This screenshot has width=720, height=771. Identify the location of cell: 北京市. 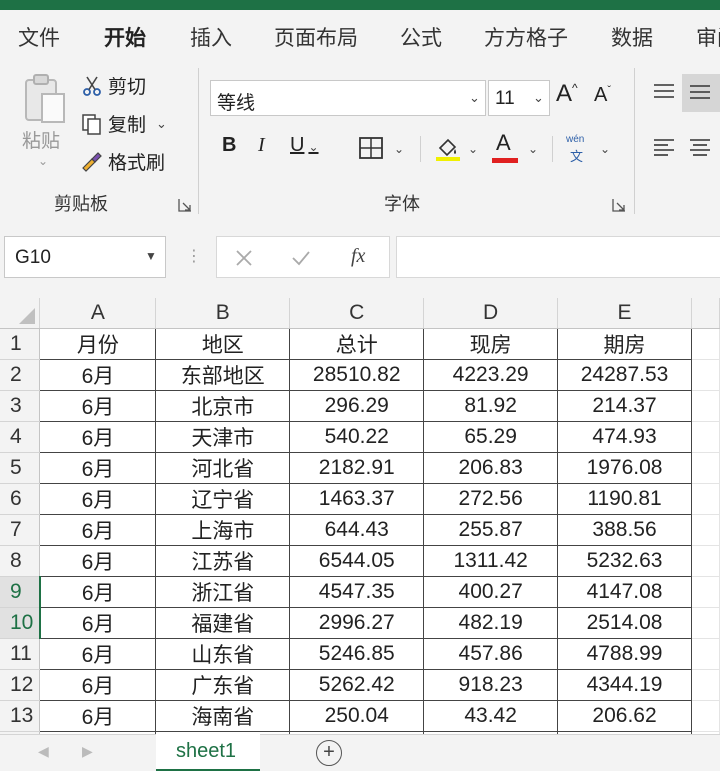
(223, 405).